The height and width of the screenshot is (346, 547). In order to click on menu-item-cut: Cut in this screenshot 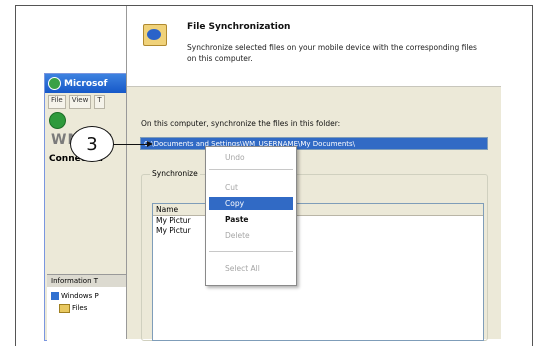, I will do `click(251, 187)`.